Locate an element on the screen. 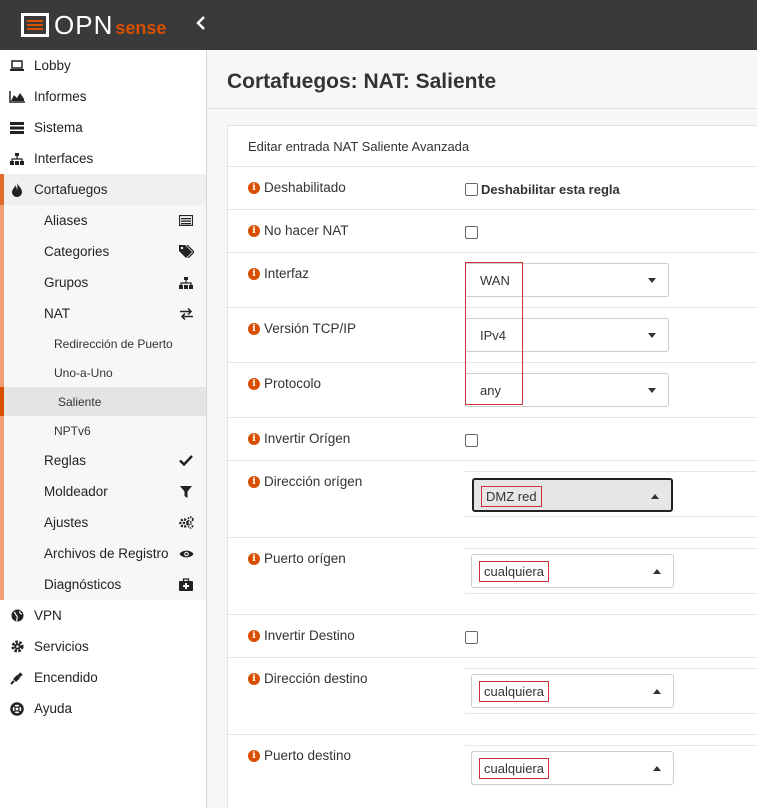  sidebar-item-archivos-de-registro: Archivos de Registro is located at coordinates (105, 553).